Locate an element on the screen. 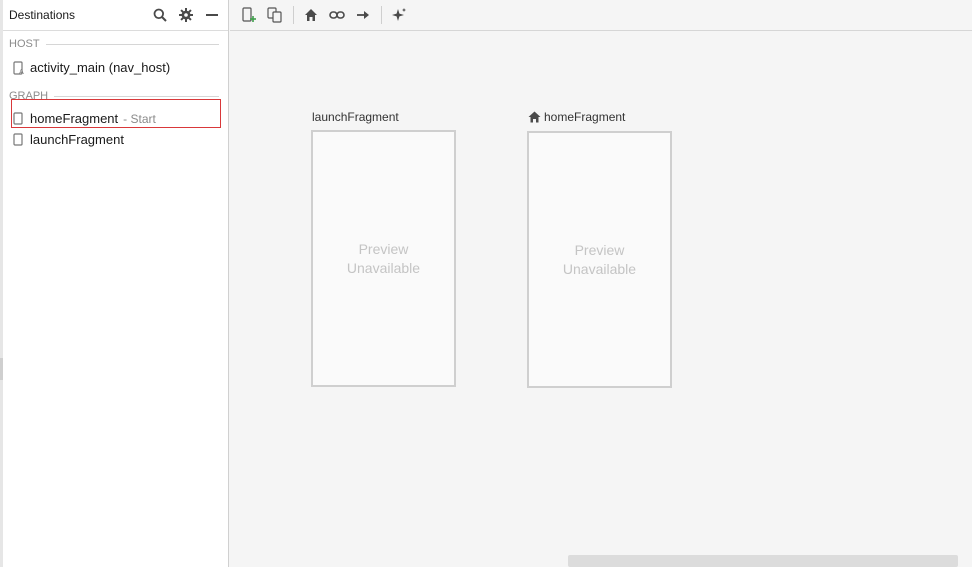 The height and width of the screenshot is (567, 972). add-action-icon is located at coordinates (363, 15).